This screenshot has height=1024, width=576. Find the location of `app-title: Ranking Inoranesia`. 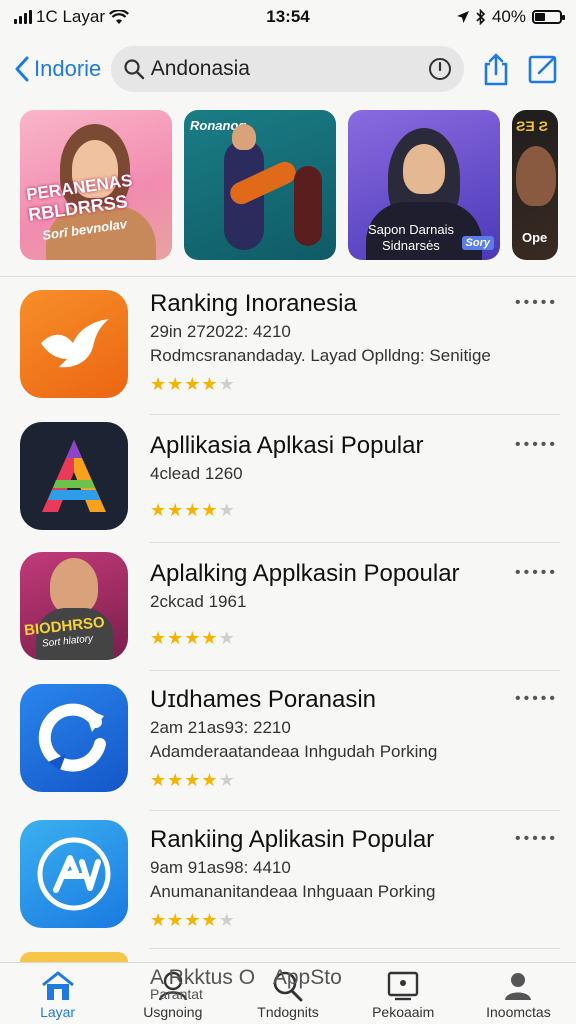

app-title: Ranking Inoranesia is located at coordinates (253, 303).